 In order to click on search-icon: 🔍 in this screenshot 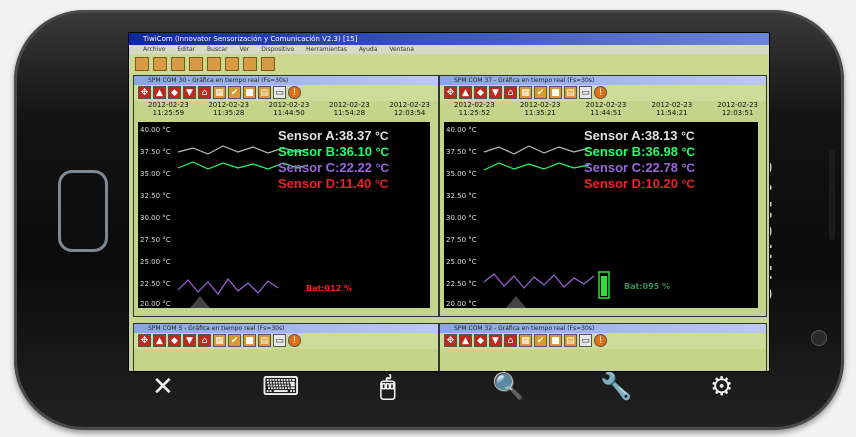, I will do `click(508, 387)`.